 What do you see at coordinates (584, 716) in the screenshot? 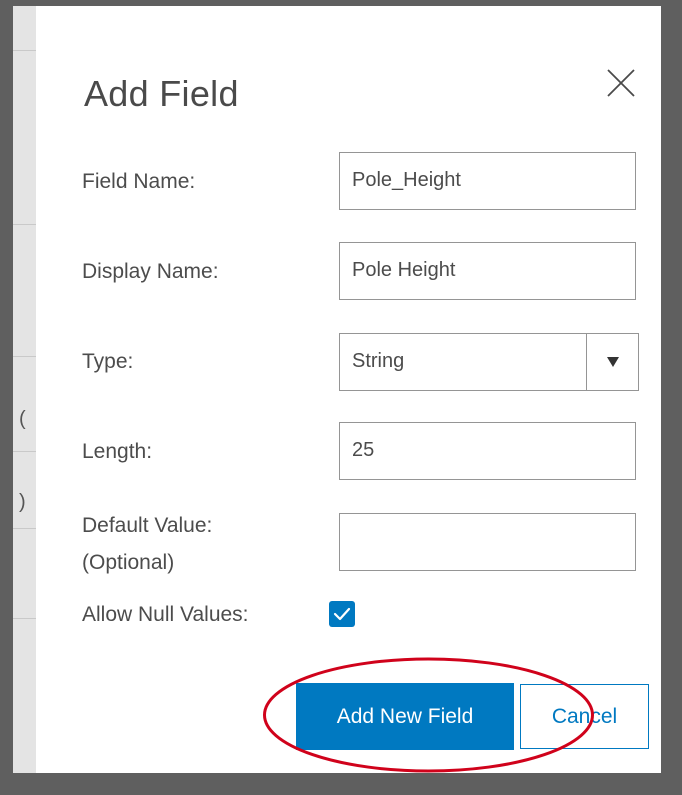
I see `cancel-button: Cancel` at bounding box center [584, 716].